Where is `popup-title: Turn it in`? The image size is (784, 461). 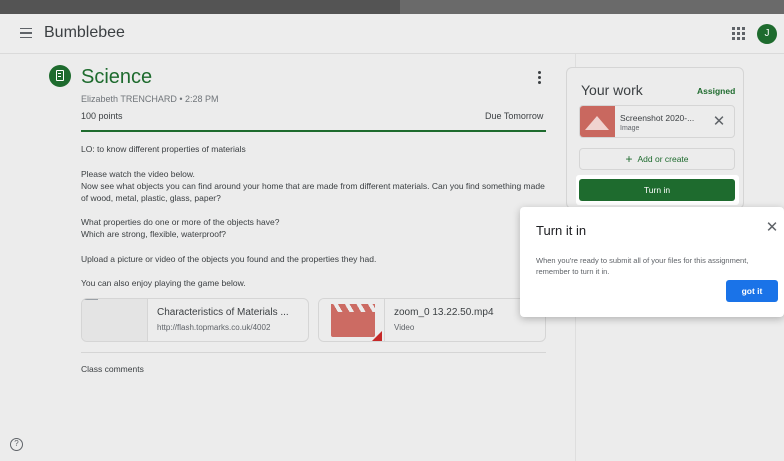 popup-title: Turn it in is located at coordinates (561, 230).